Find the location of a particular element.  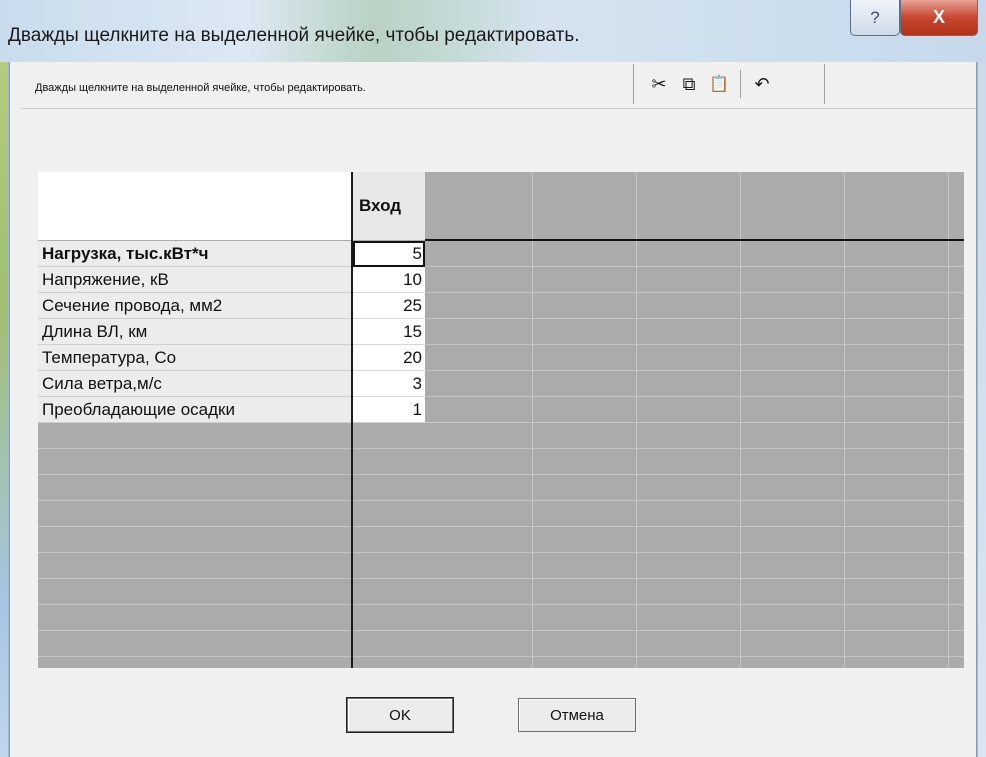

clipboard-icon: 📋 is located at coordinates (719, 84).